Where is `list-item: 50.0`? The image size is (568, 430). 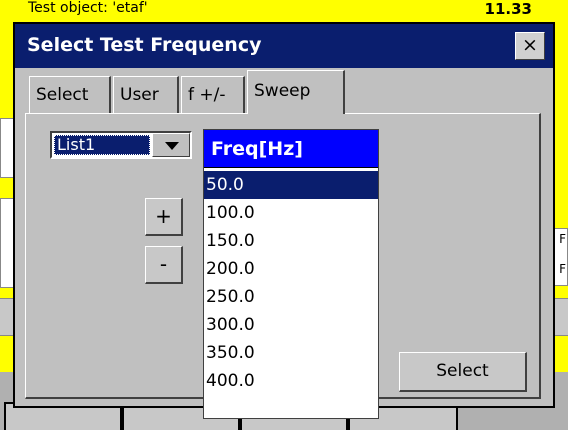 list-item: 50.0 is located at coordinates (291, 185).